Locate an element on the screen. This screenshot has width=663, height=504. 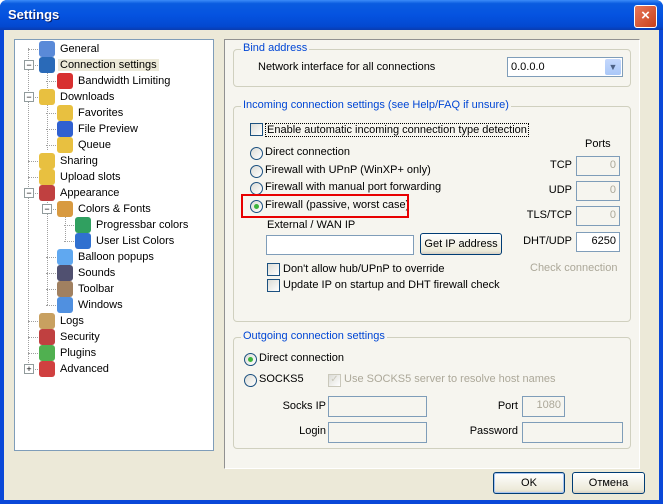
puzzle-icon is located at coordinates (47, 353).